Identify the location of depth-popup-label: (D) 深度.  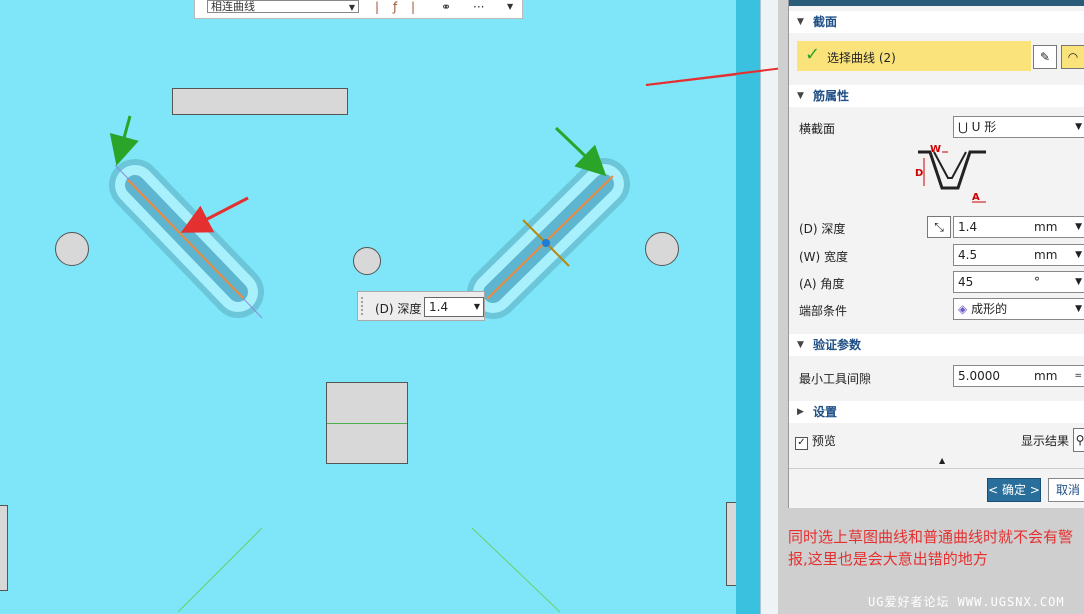
(398, 309).